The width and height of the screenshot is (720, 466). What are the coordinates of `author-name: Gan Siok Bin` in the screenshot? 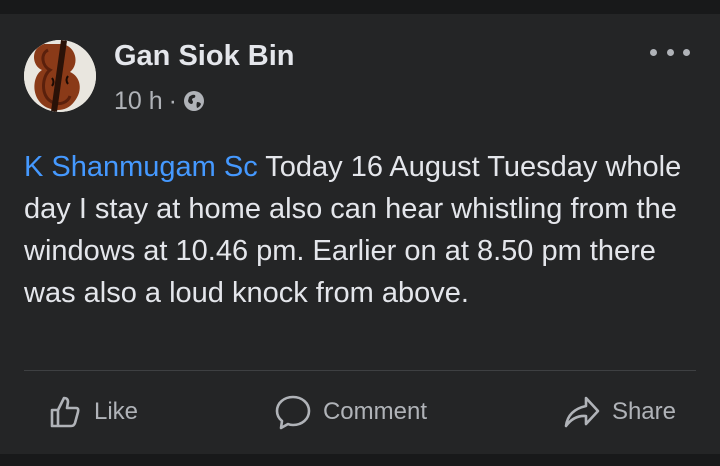 It's located at (204, 56).